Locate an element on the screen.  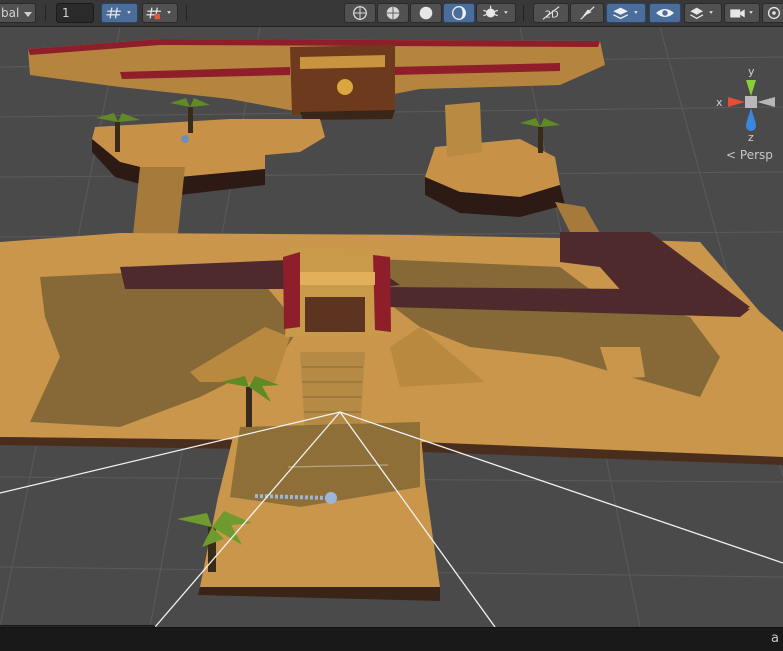
scene-visibility-icon is located at coordinates (665, 13).